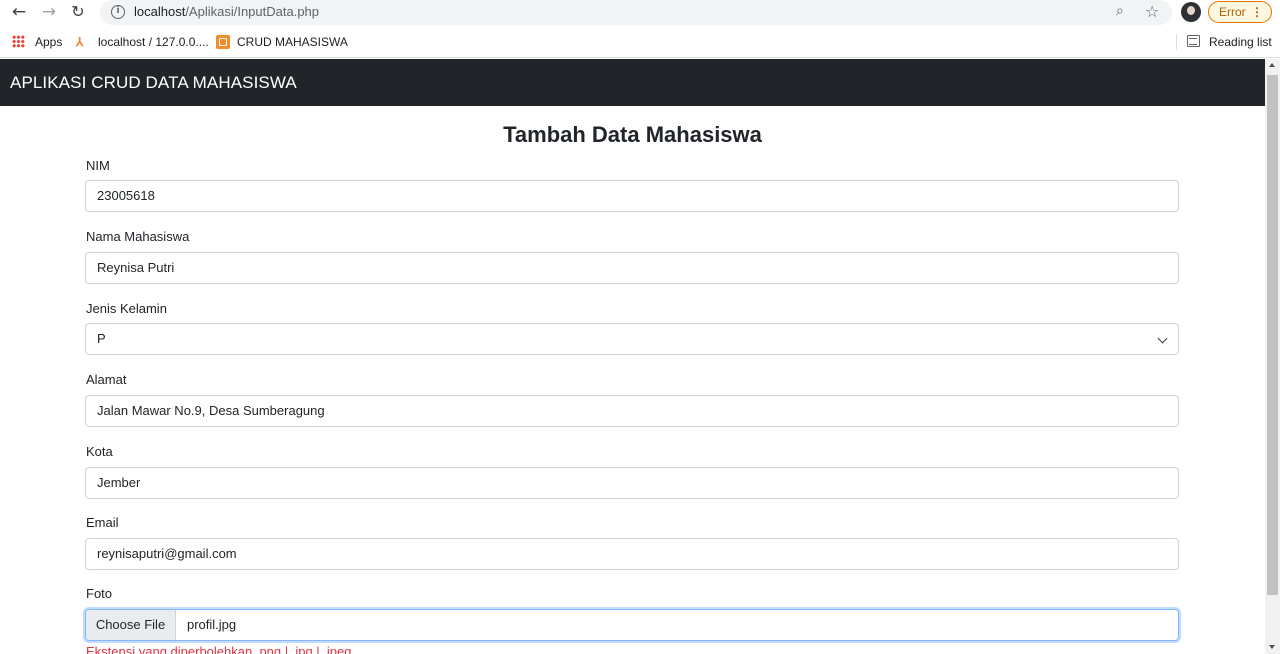 This screenshot has height=654, width=1280. I want to click on nama-label: Nama Mahasiswa, so click(138, 236).